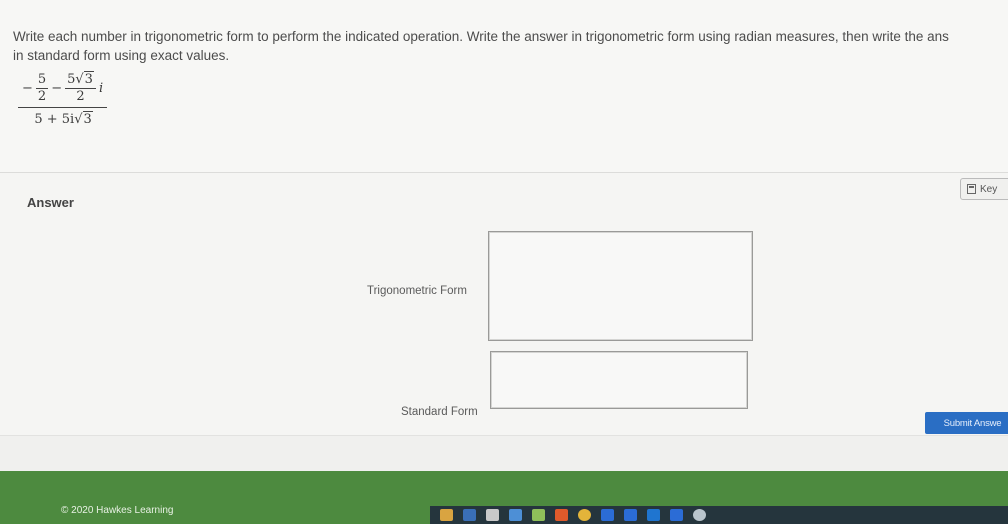 The width and height of the screenshot is (1008, 524). What do you see at coordinates (121, 55) in the screenshot?
I see `question-line-2: in standard form using exact values.` at bounding box center [121, 55].